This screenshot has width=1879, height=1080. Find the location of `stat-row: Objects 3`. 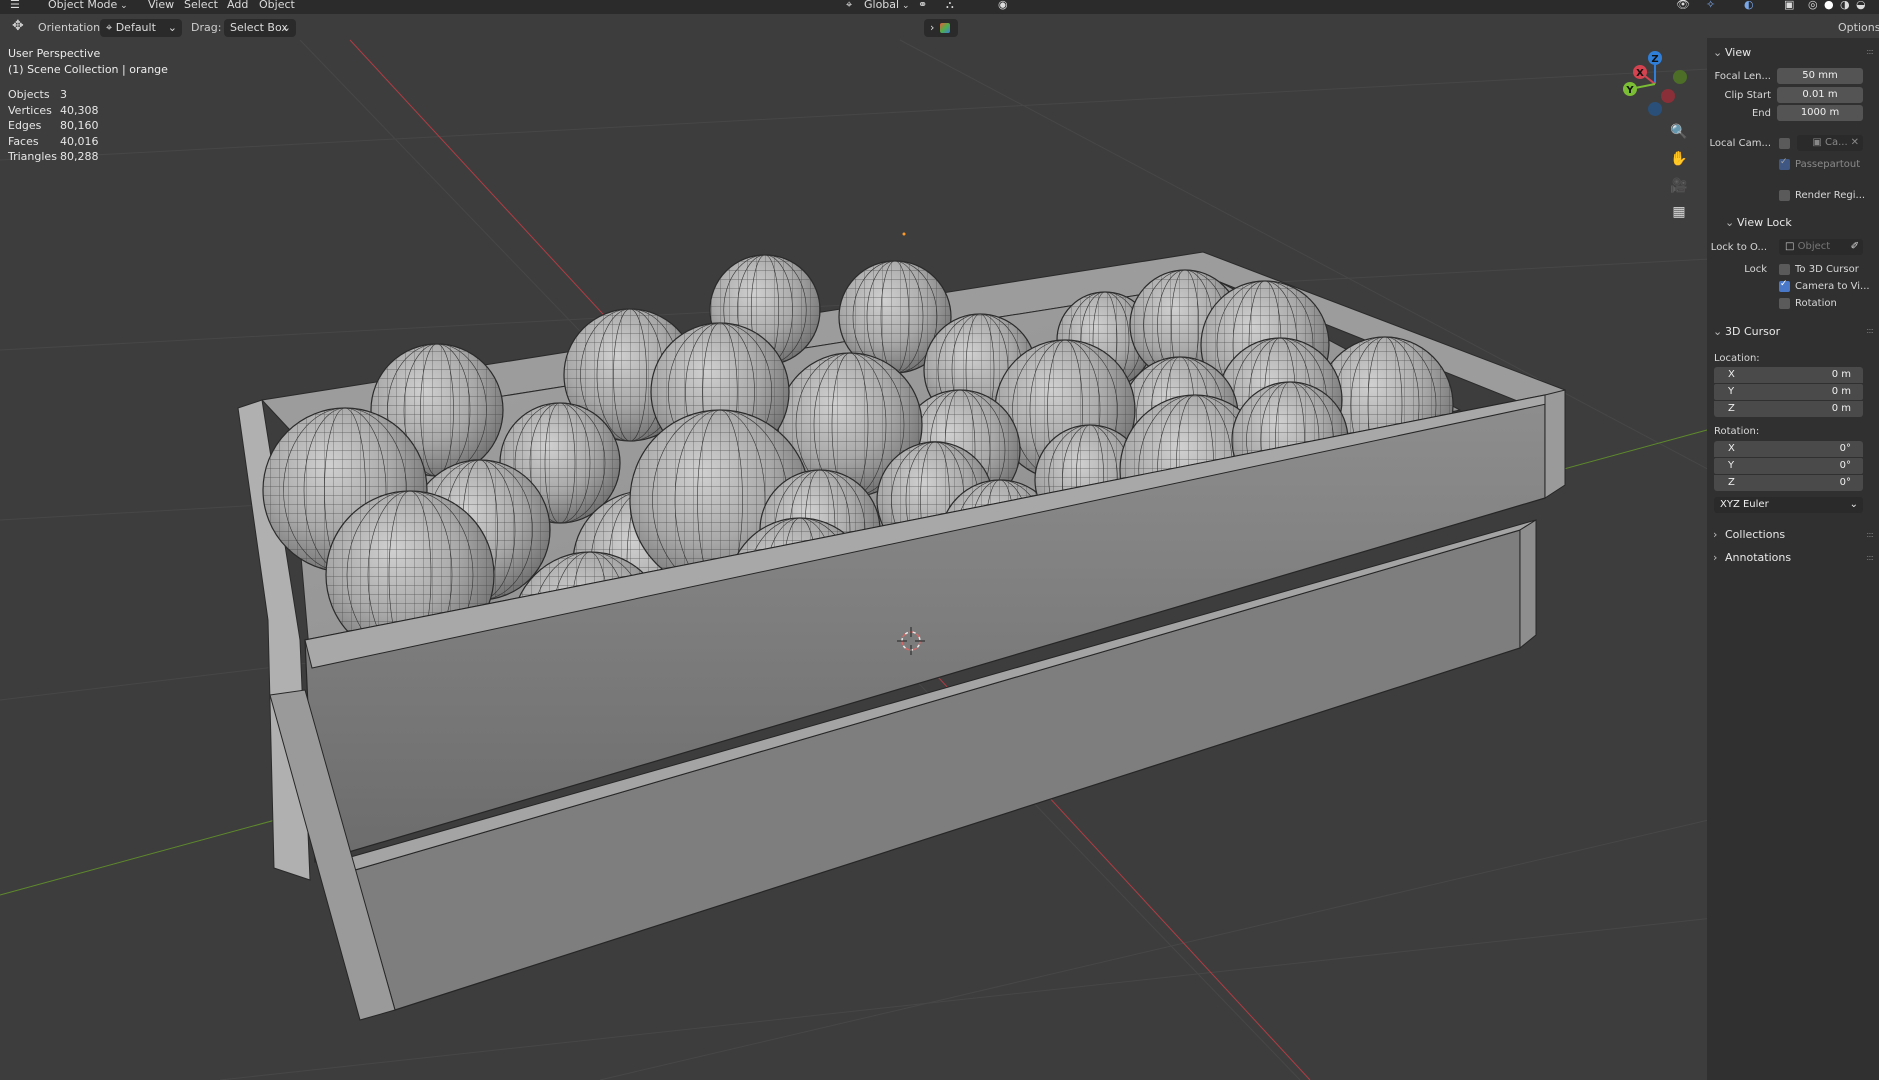

stat-row: Objects 3 is located at coordinates (53, 95).